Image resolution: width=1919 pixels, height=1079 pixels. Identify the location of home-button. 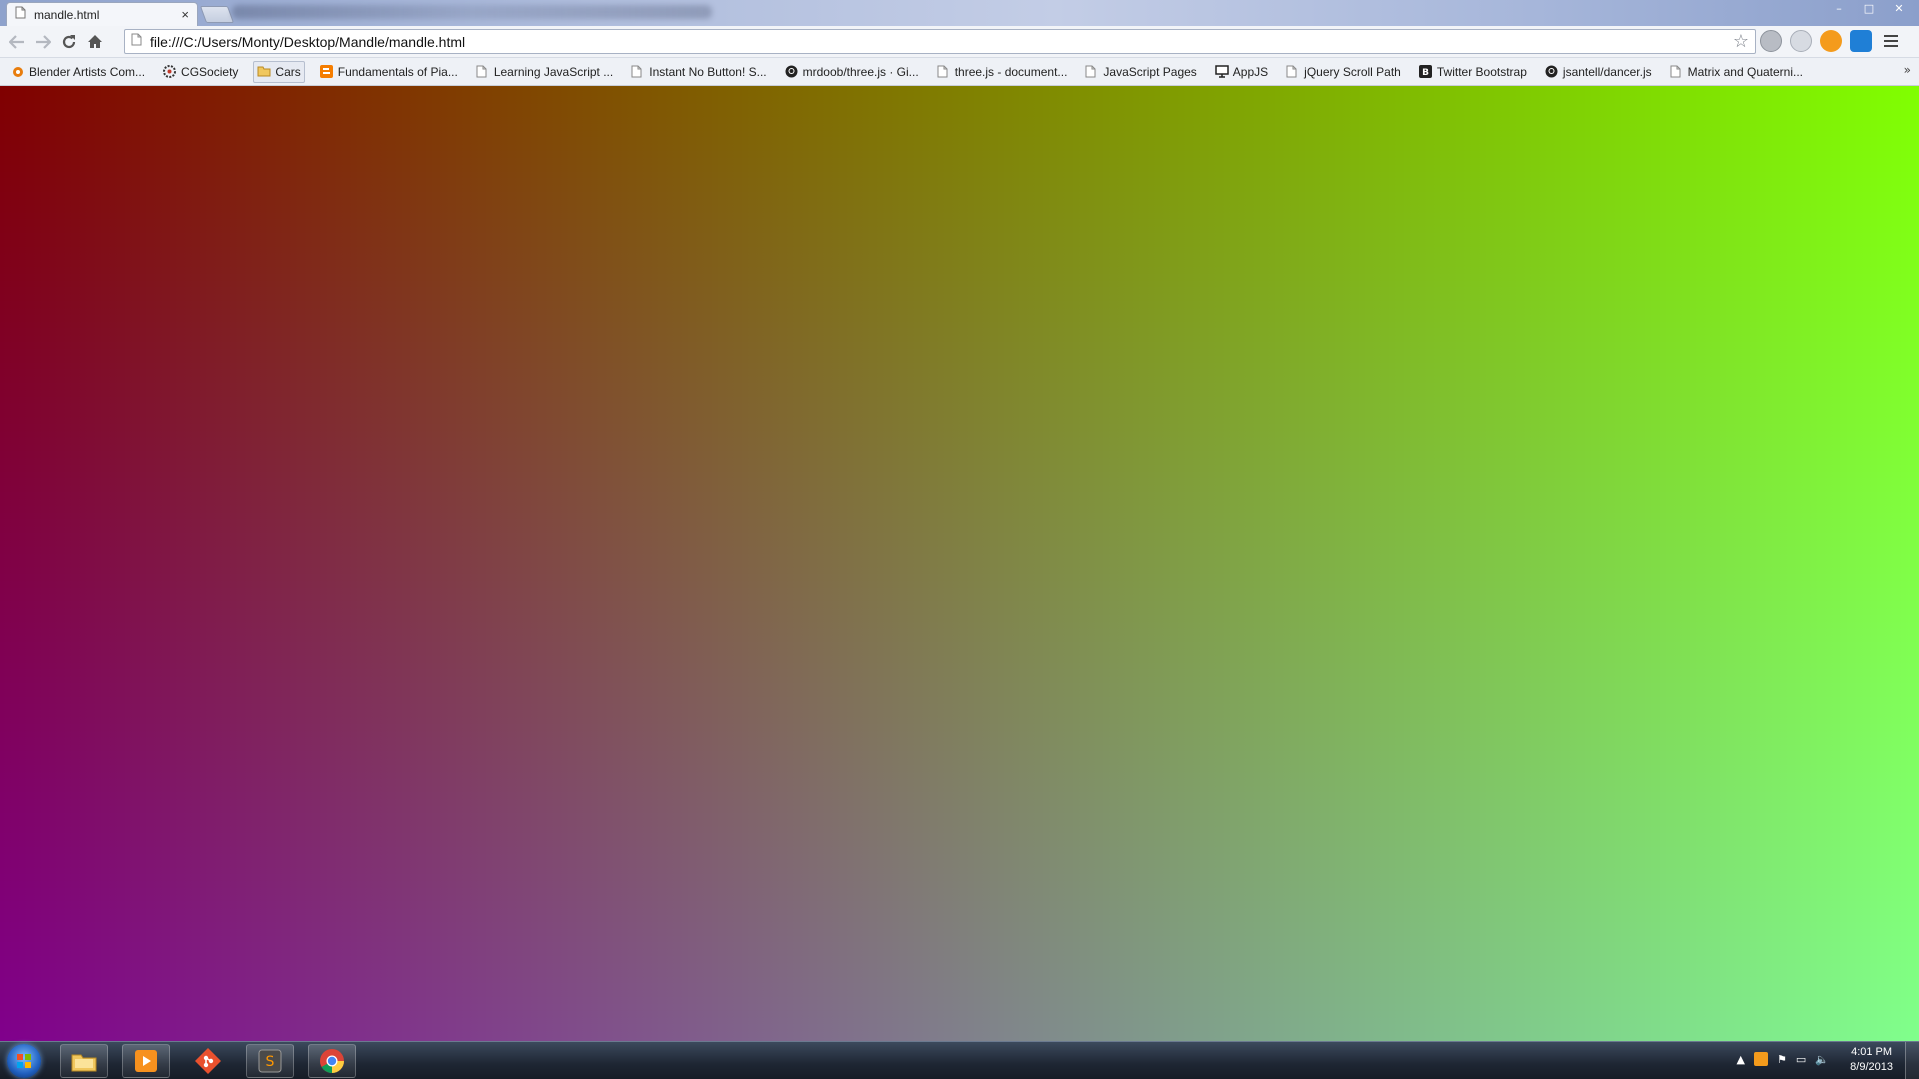
(95, 42).